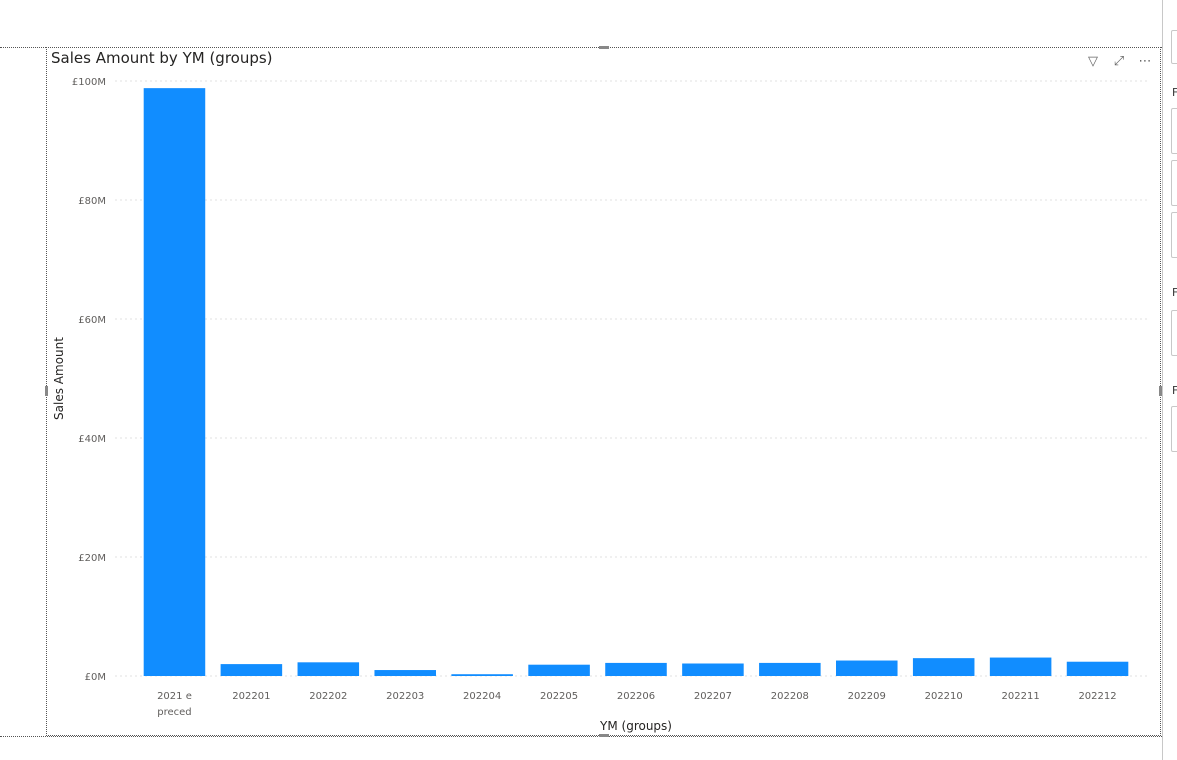 This screenshot has width=1177, height=760. I want to click on y-tick-label: £40M, so click(92, 439).